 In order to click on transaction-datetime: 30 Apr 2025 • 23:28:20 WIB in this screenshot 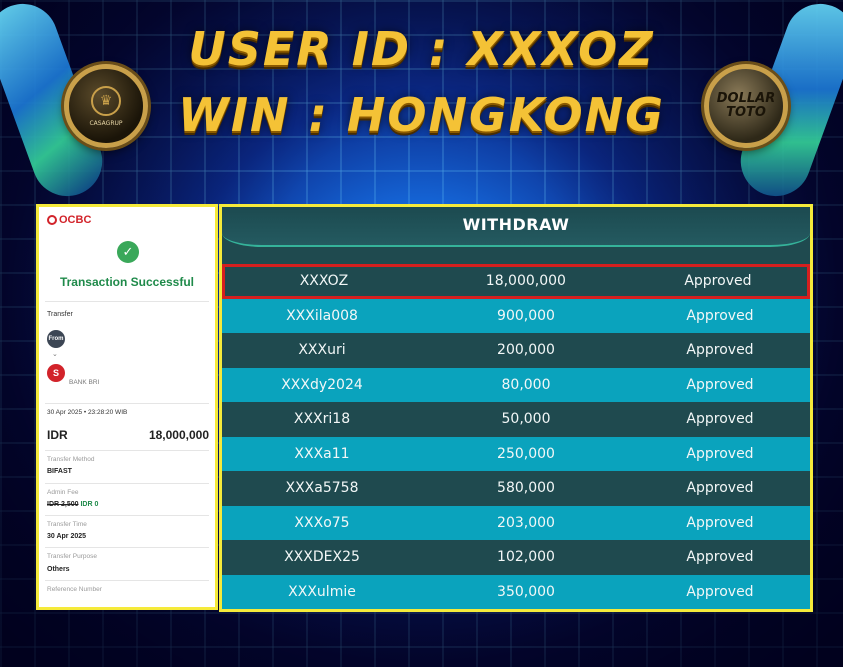, I will do `click(87, 412)`.